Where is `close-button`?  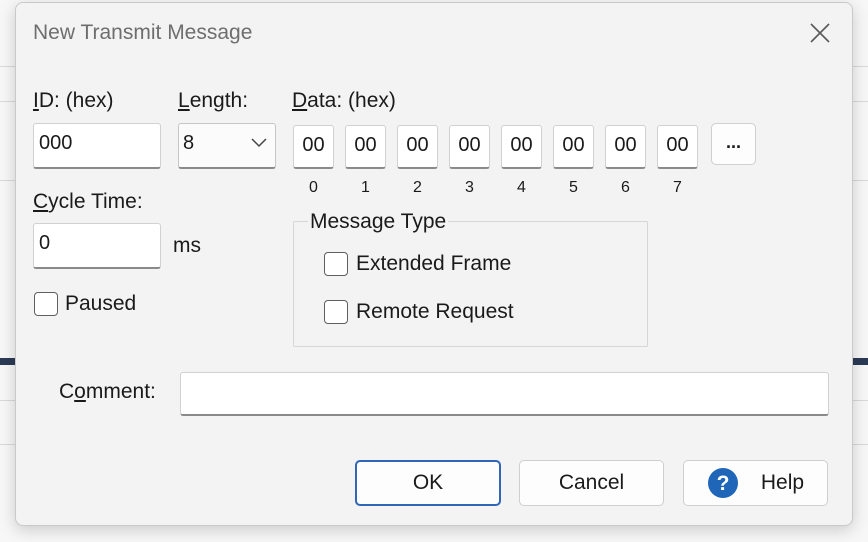
close-button is located at coordinates (820, 33).